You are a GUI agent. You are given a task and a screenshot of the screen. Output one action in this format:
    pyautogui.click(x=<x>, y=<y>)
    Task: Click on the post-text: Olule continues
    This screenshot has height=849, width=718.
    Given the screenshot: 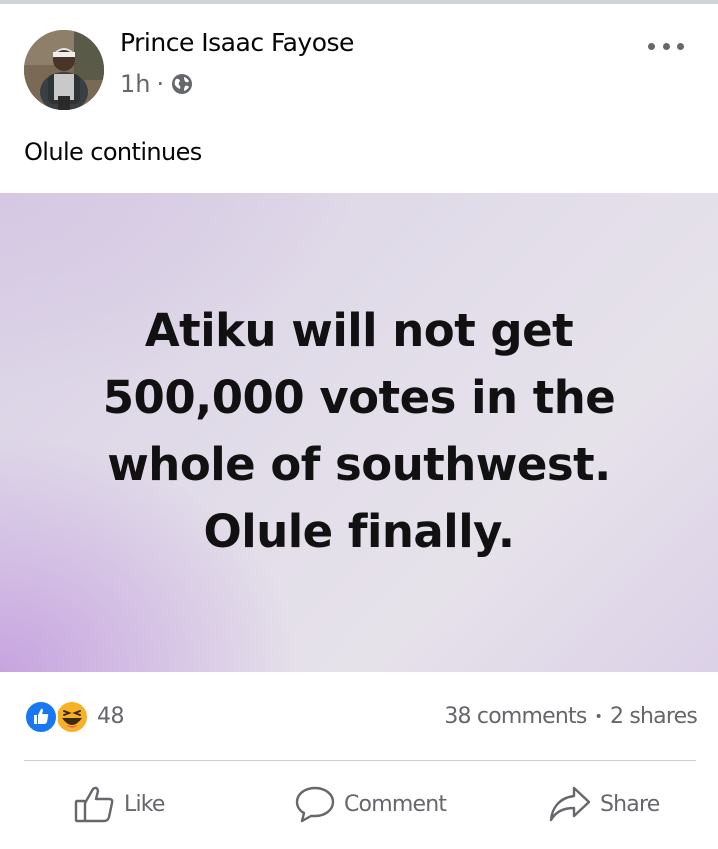 What is the action you would take?
    pyautogui.click(x=113, y=152)
    